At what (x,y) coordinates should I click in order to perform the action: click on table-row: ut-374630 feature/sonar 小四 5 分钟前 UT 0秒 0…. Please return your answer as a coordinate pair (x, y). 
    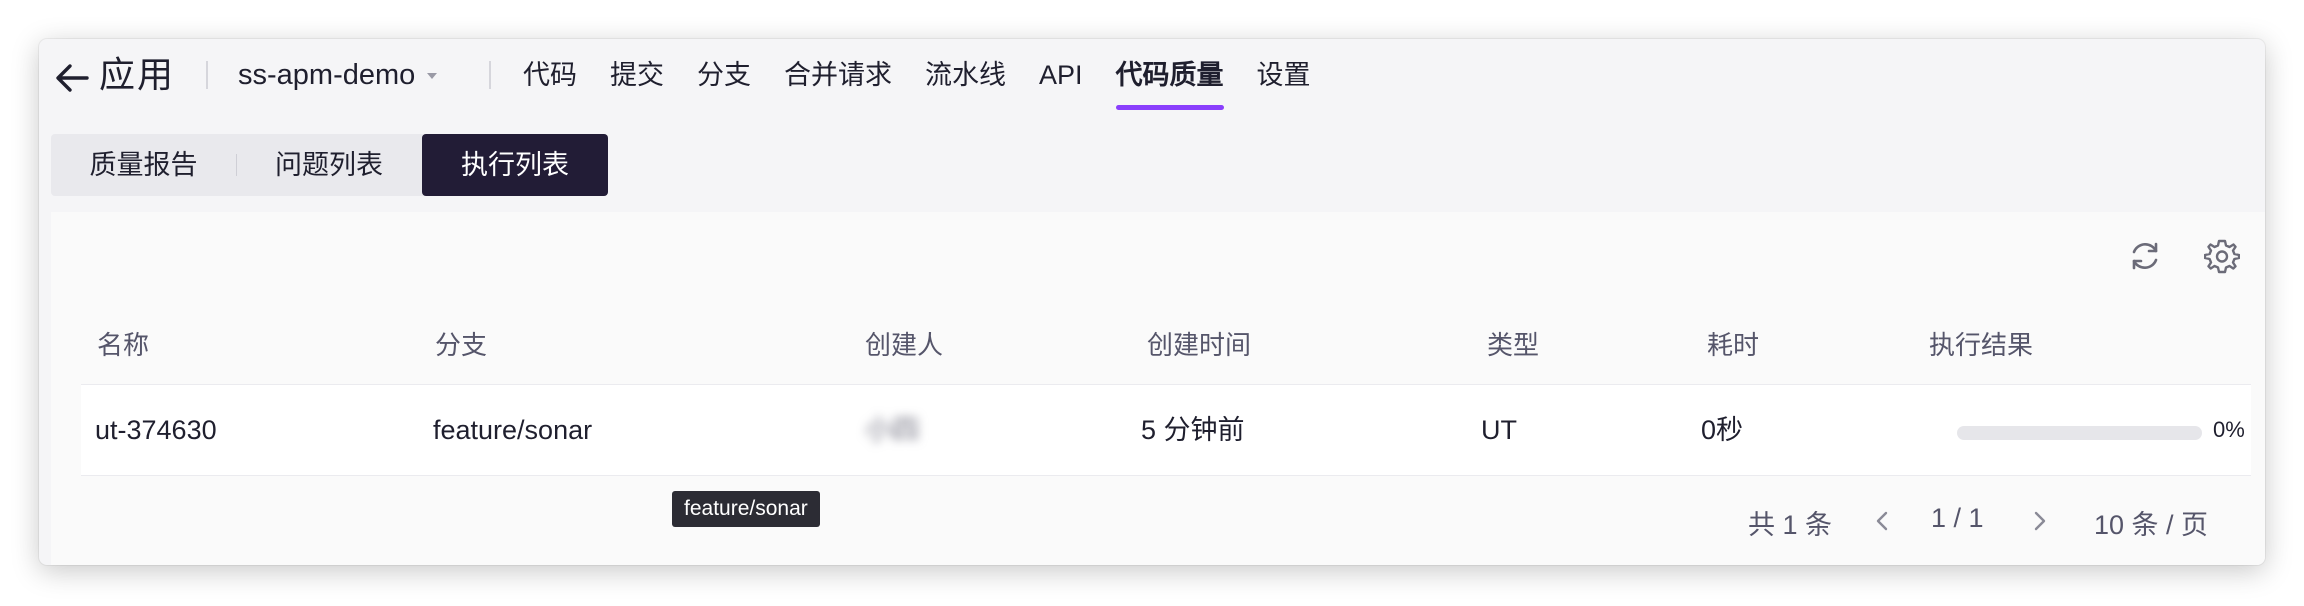
    Looking at the image, I should click on (1166, 430).